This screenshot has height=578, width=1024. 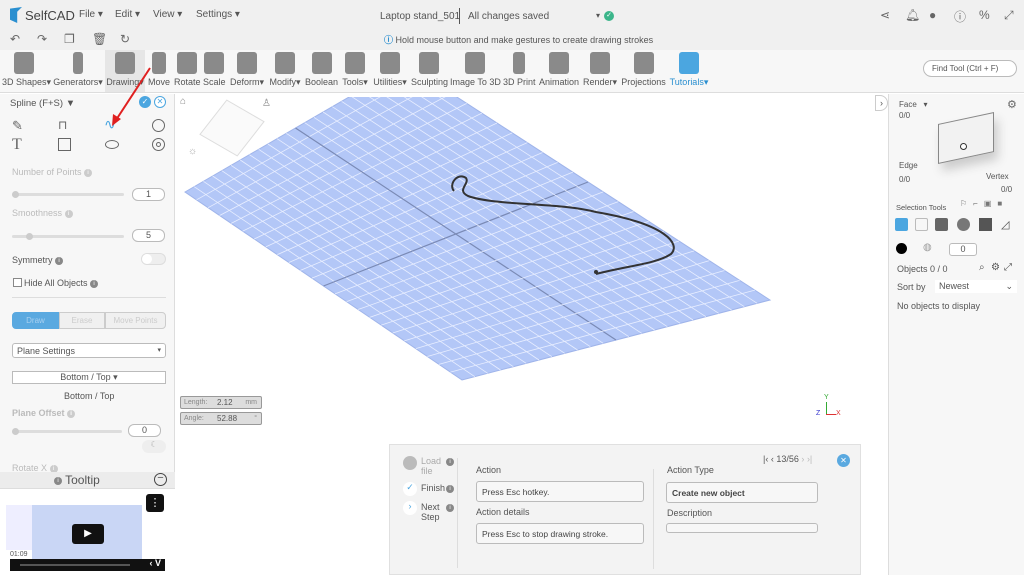 I want to click on fullscreen-icon: ⤢, so click(x=1009, y=15).